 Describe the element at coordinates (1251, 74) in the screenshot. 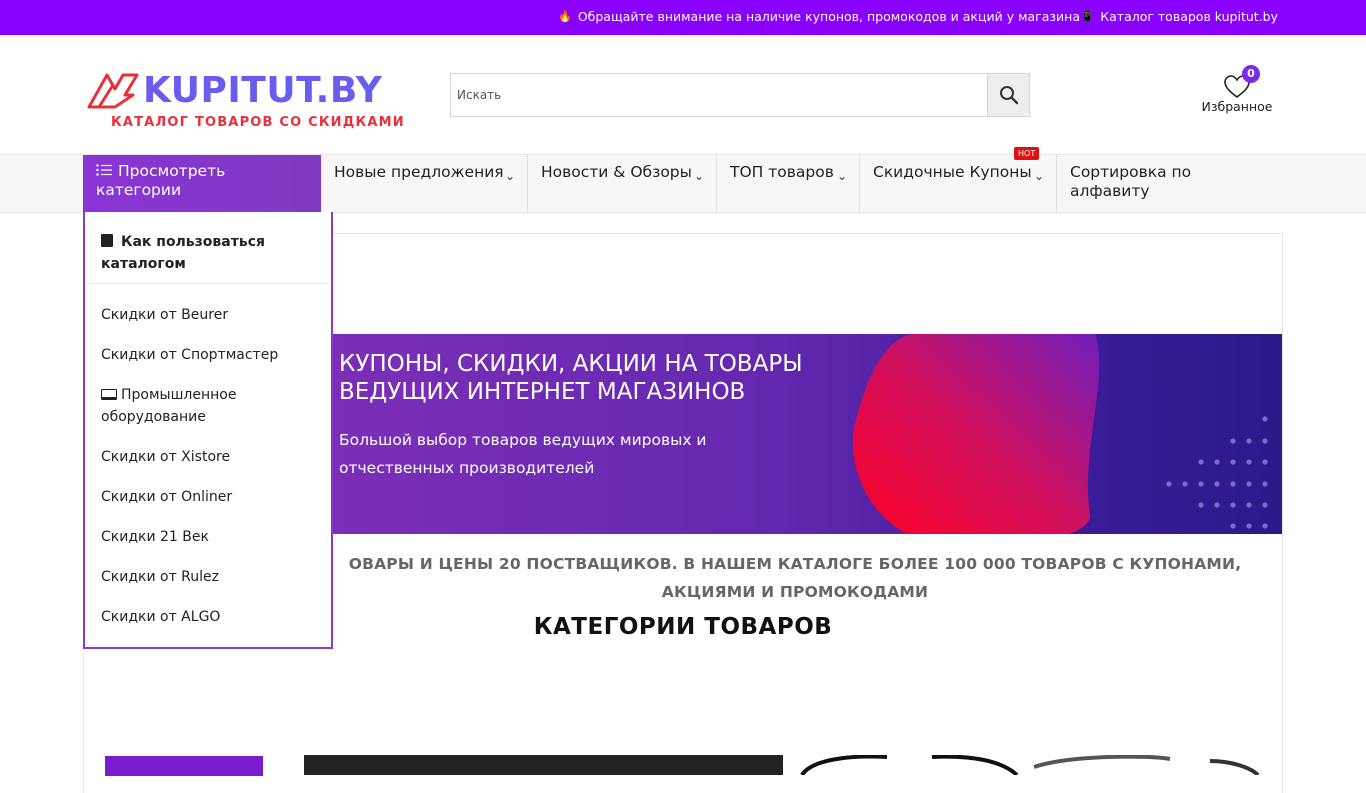

I see `favorites-count-badge: 0` at that location.